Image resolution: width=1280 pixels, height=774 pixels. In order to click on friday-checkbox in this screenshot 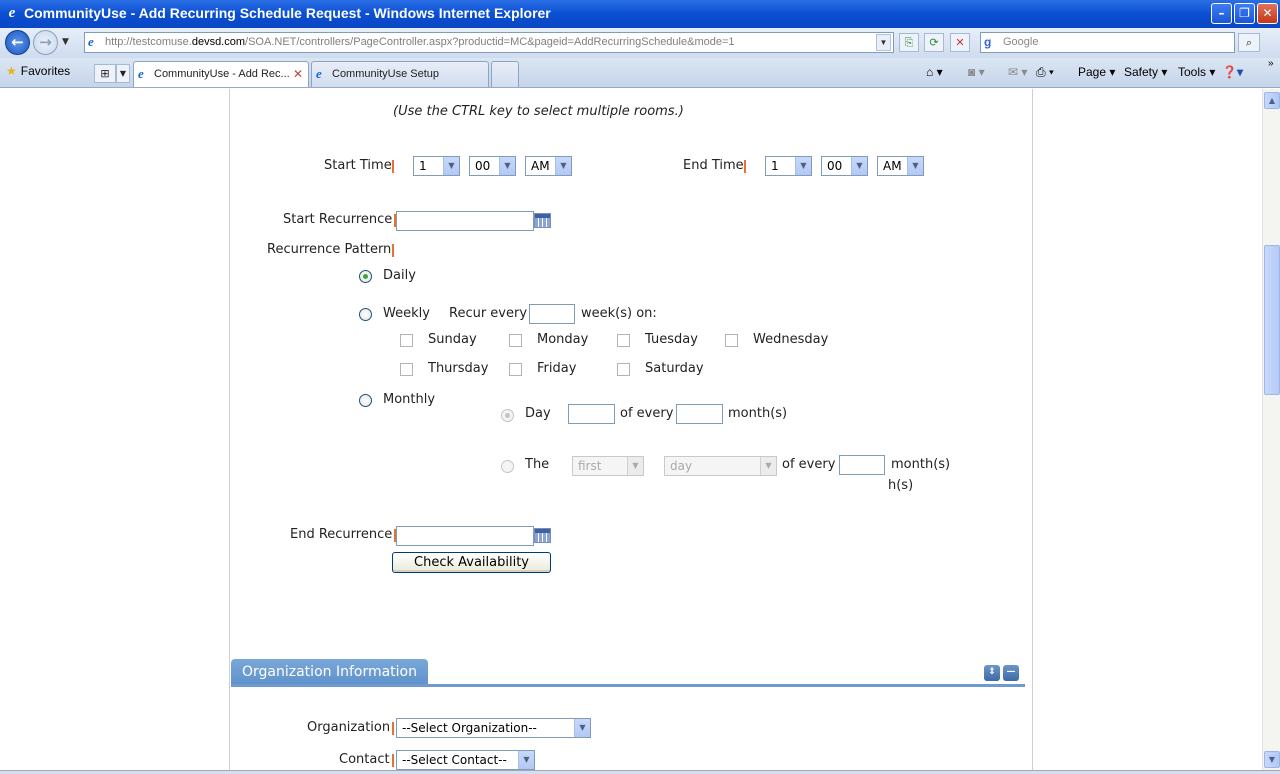, I will do `click(515, 369)`.